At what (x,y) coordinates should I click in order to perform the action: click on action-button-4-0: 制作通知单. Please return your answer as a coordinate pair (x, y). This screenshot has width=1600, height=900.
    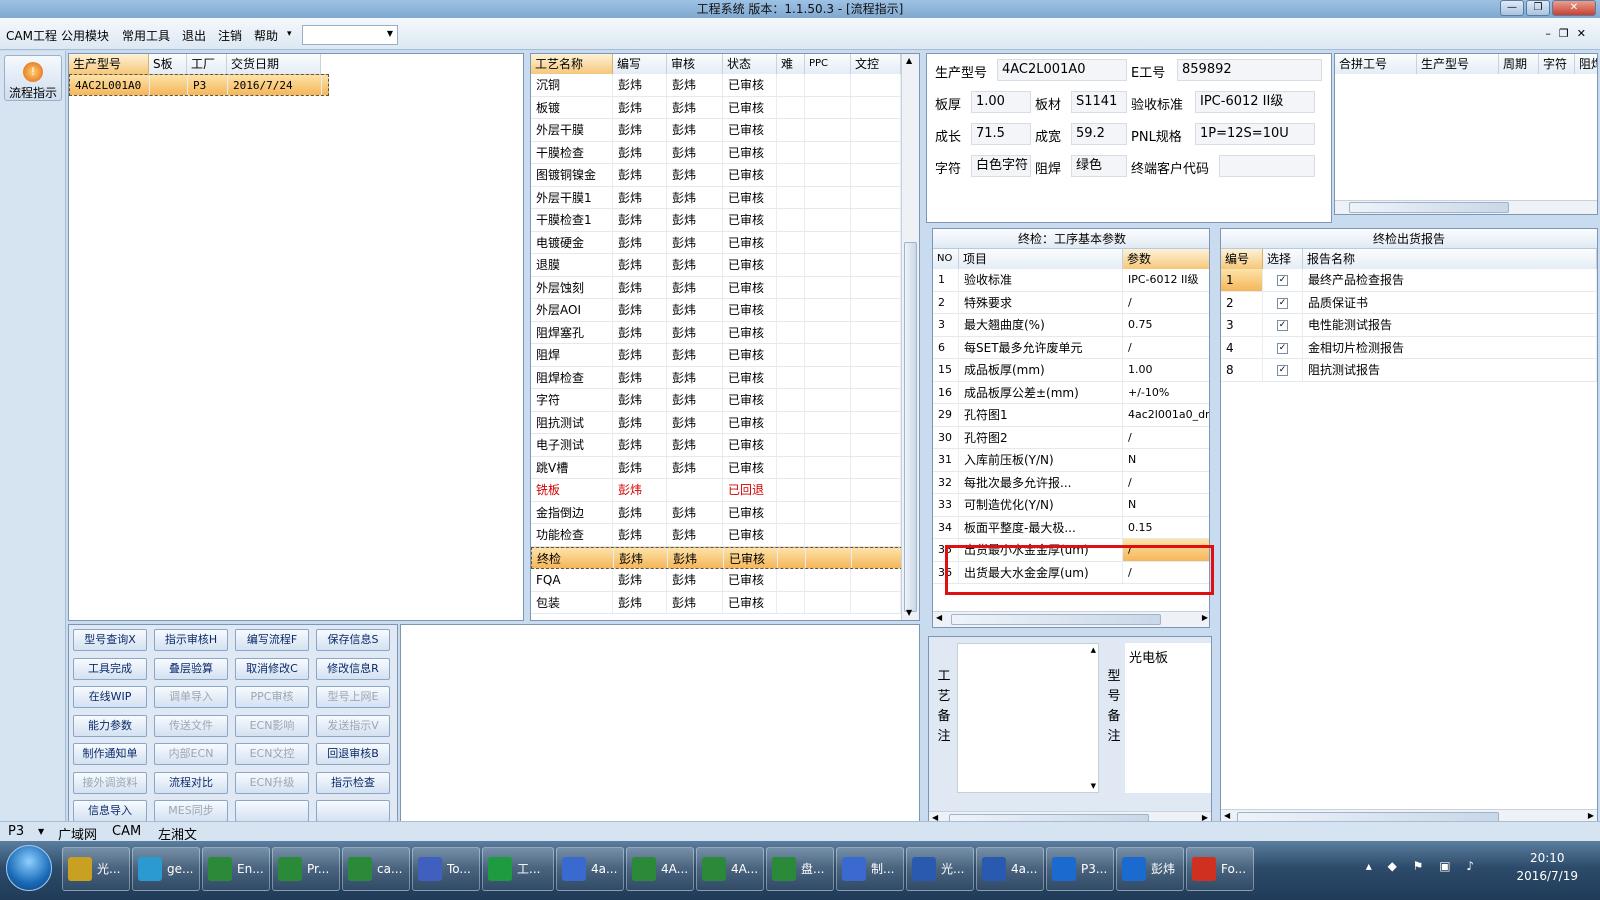
    Looking at the image, I should click on (110, 754).